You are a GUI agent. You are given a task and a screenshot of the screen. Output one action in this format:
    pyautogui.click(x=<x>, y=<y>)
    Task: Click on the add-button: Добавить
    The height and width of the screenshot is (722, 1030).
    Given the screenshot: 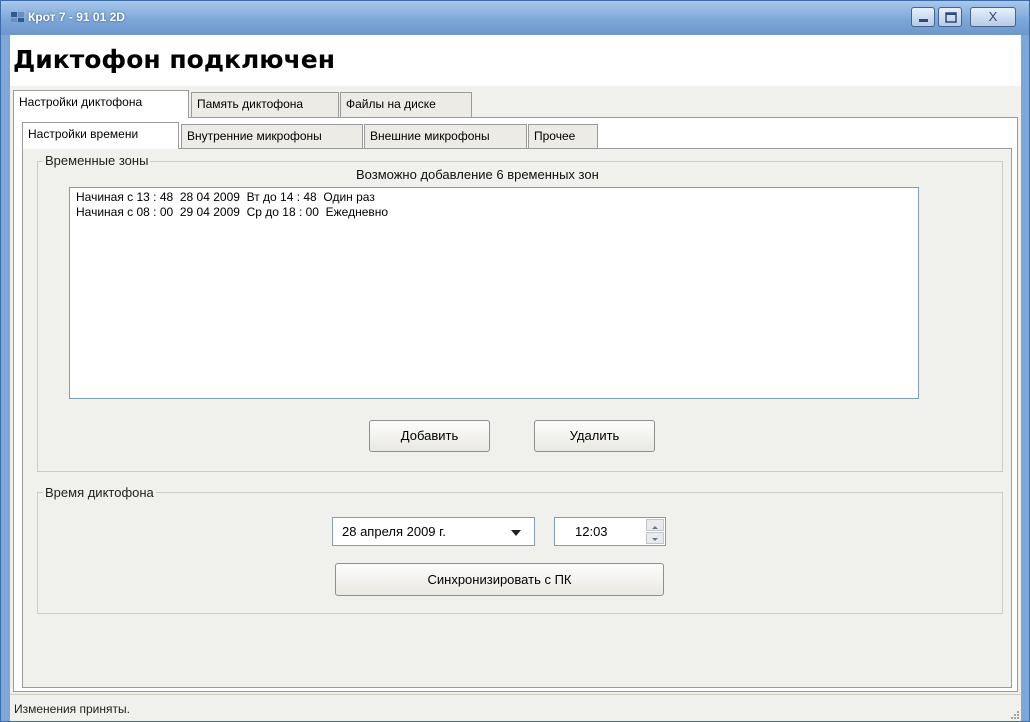 What is the action you would take?
    pyautogui.click(x=429, y=436)
    